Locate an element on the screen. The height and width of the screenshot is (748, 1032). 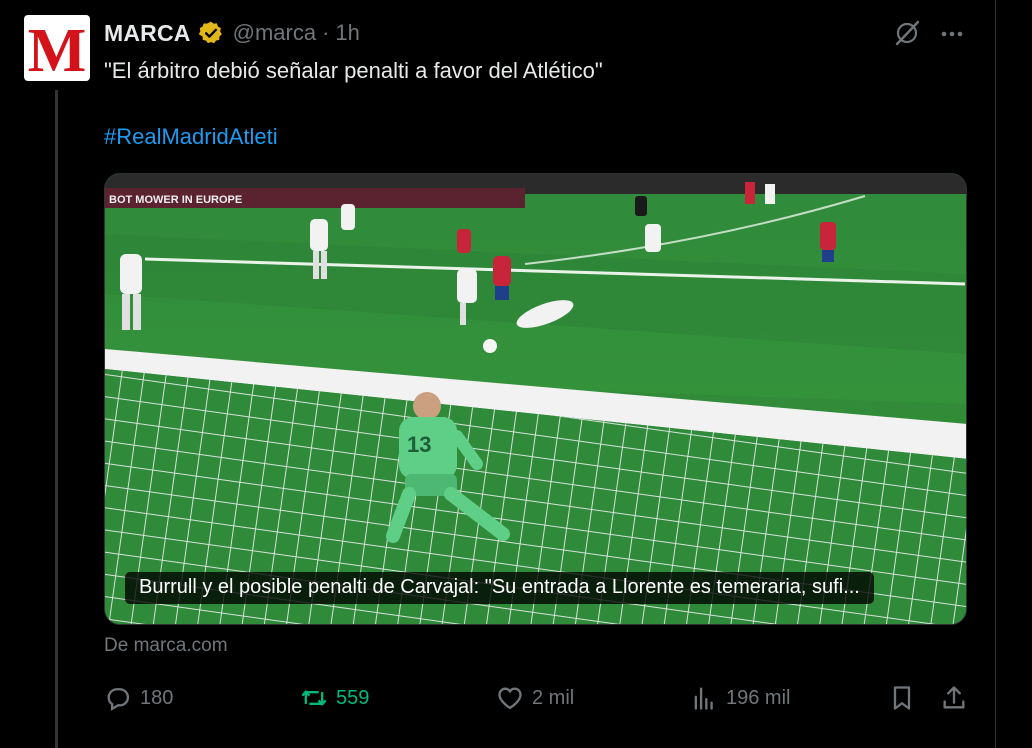
bookmark-button is located at coordinates (906, 698).